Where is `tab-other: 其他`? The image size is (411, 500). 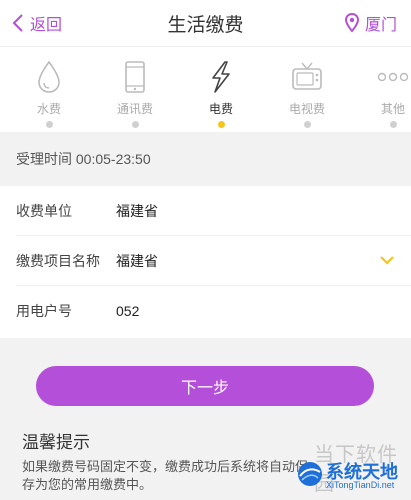 tab-other: 其他 is located at coordinates (380, 90).